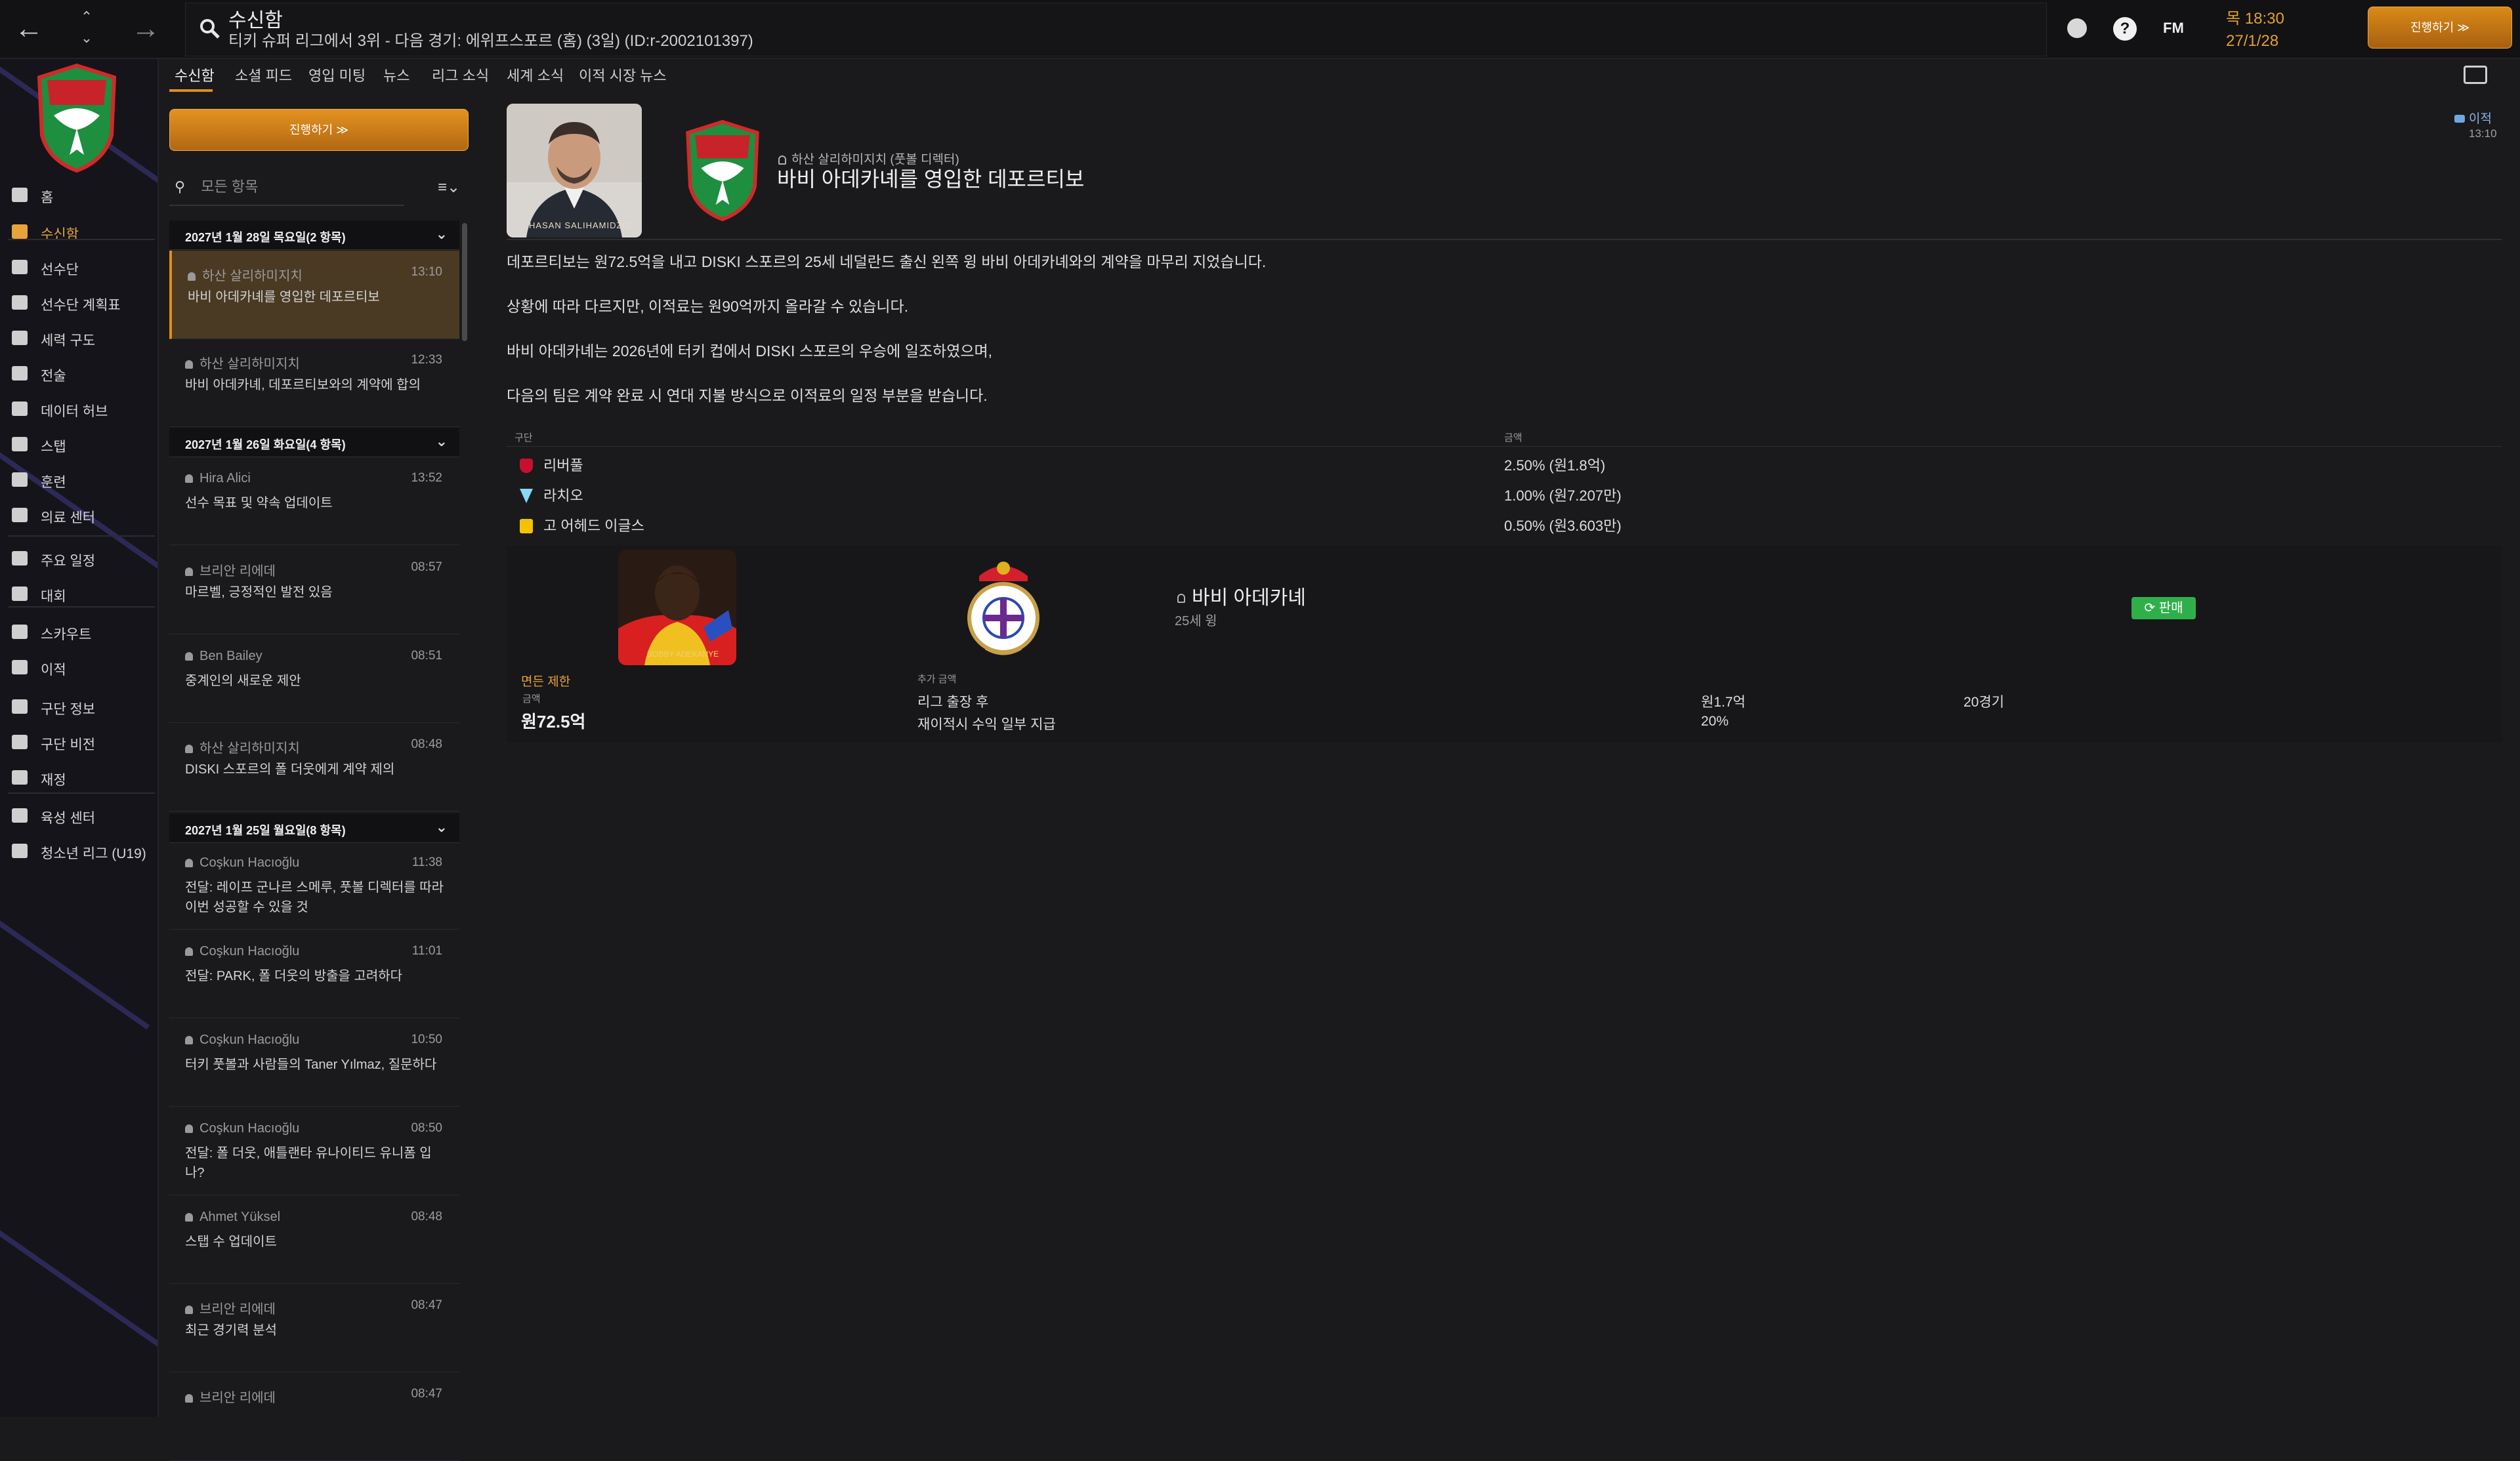 This screenshot has width=2520, height=1461. Describe the element at coordinates (79, 850) in the screenshot. I see `sidebar-item-youth: 청소년 리그 (U19)` at that location.